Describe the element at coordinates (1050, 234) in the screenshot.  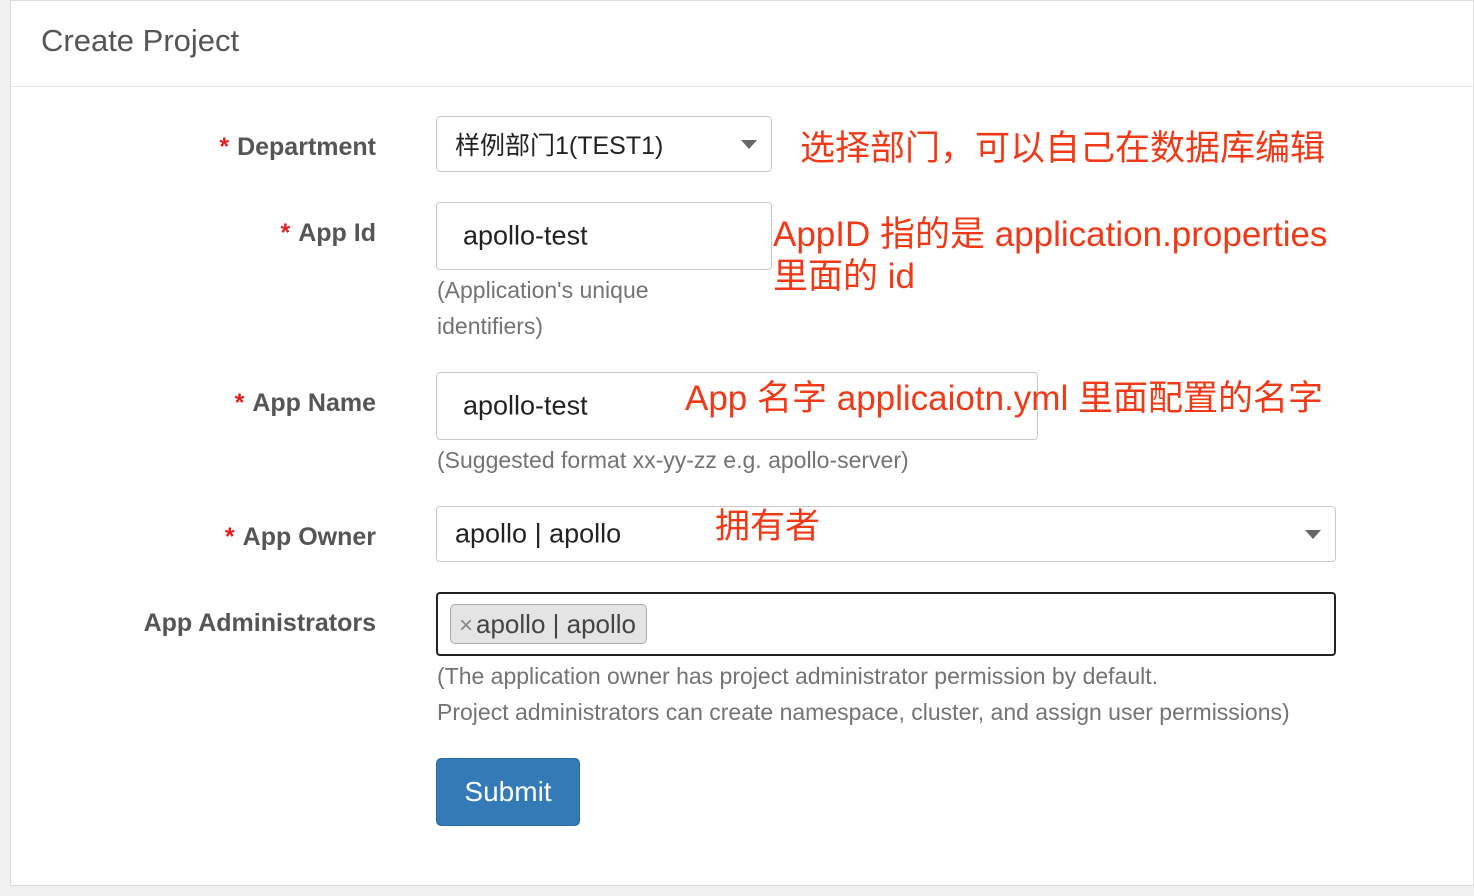
I see `annotation-app-id-line-1: AppID 指的是 application.properties` at that location.